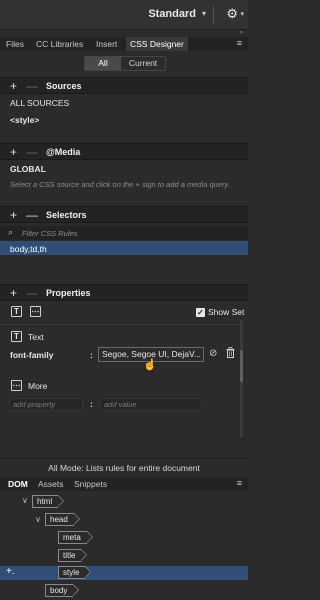 The width and height of the screenshot is (320, 600). Describe the element at coordinates (213, 353) in the screenshot. I see `disable-property-icon: ⊘` at that location.